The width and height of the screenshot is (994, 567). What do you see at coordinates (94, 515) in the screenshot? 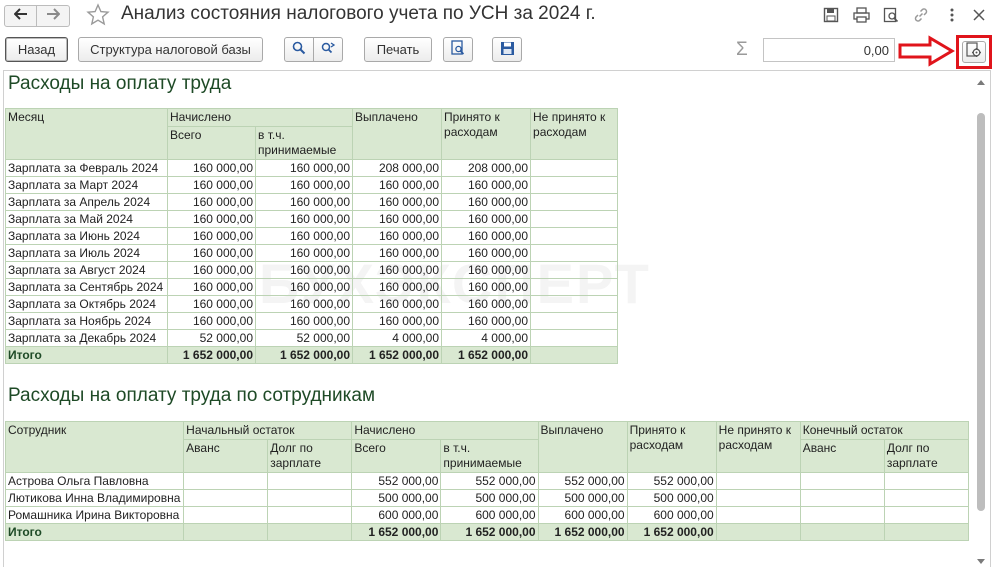
I see `employee-cell: Ромашника Ирина Викторовна` at bounding box center [94, 515].